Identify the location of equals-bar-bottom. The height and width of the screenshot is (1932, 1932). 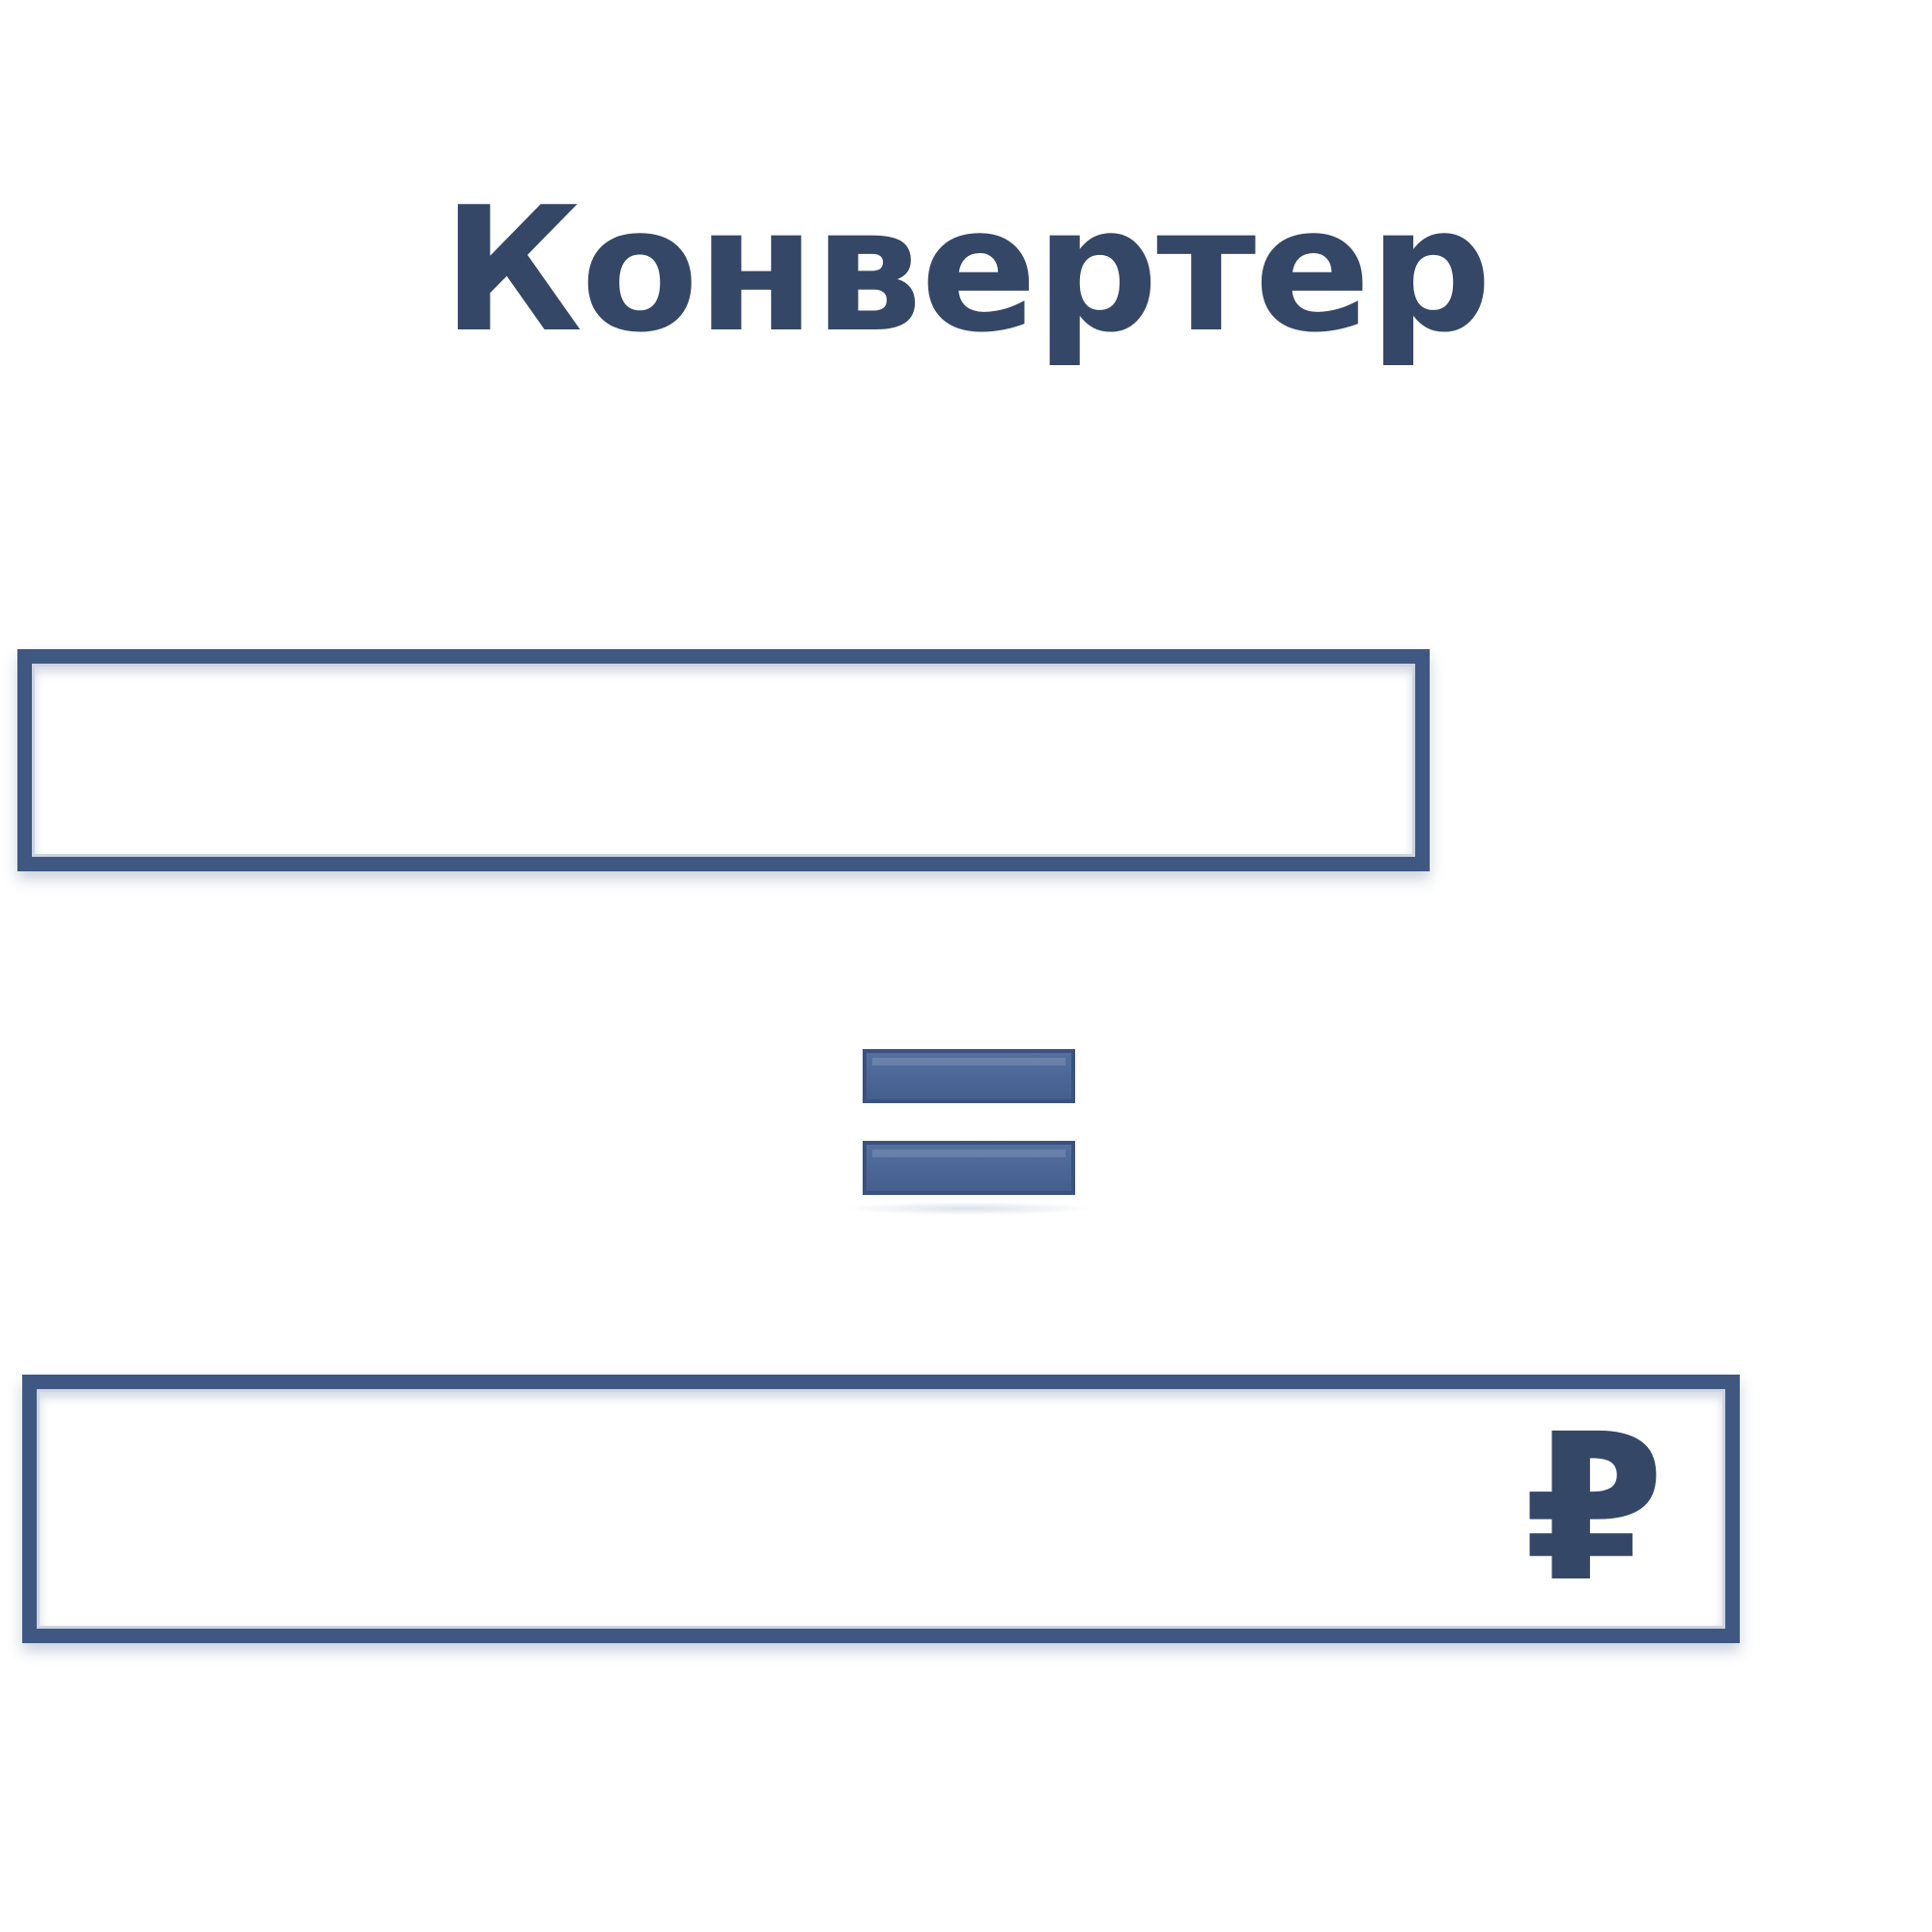
(969, 1168).